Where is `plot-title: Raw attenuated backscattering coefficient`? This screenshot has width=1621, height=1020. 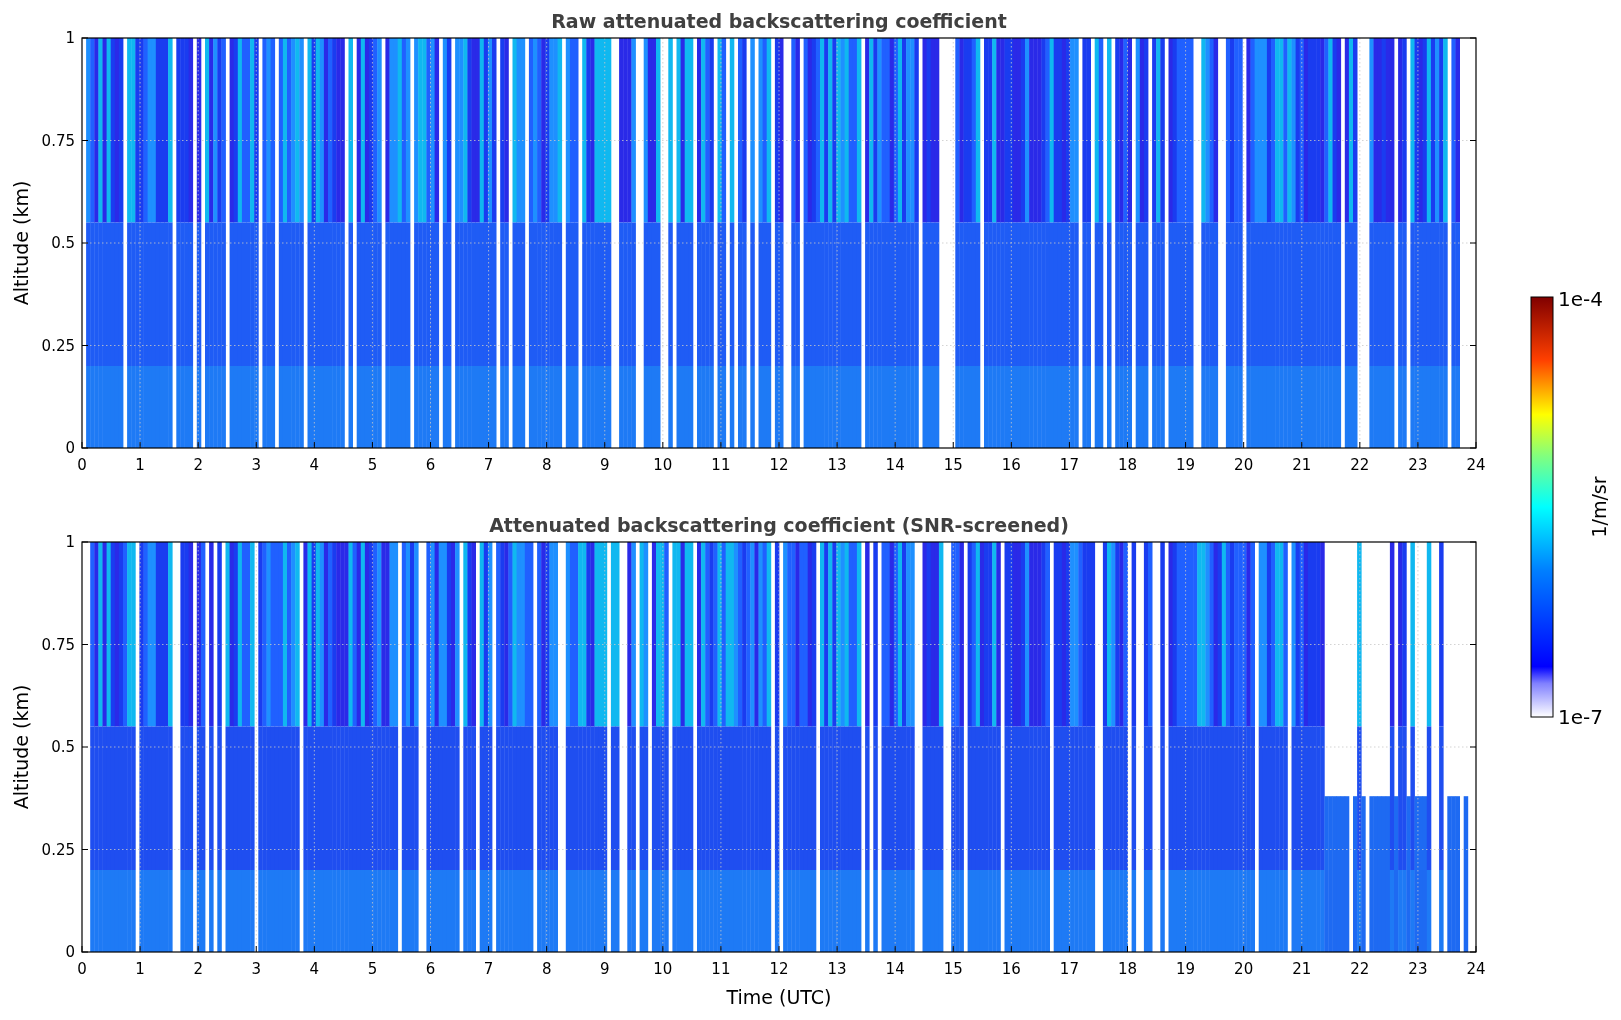
plot-title: Raw attenuated backscattering coefficient is located at coordinates (779, 21).